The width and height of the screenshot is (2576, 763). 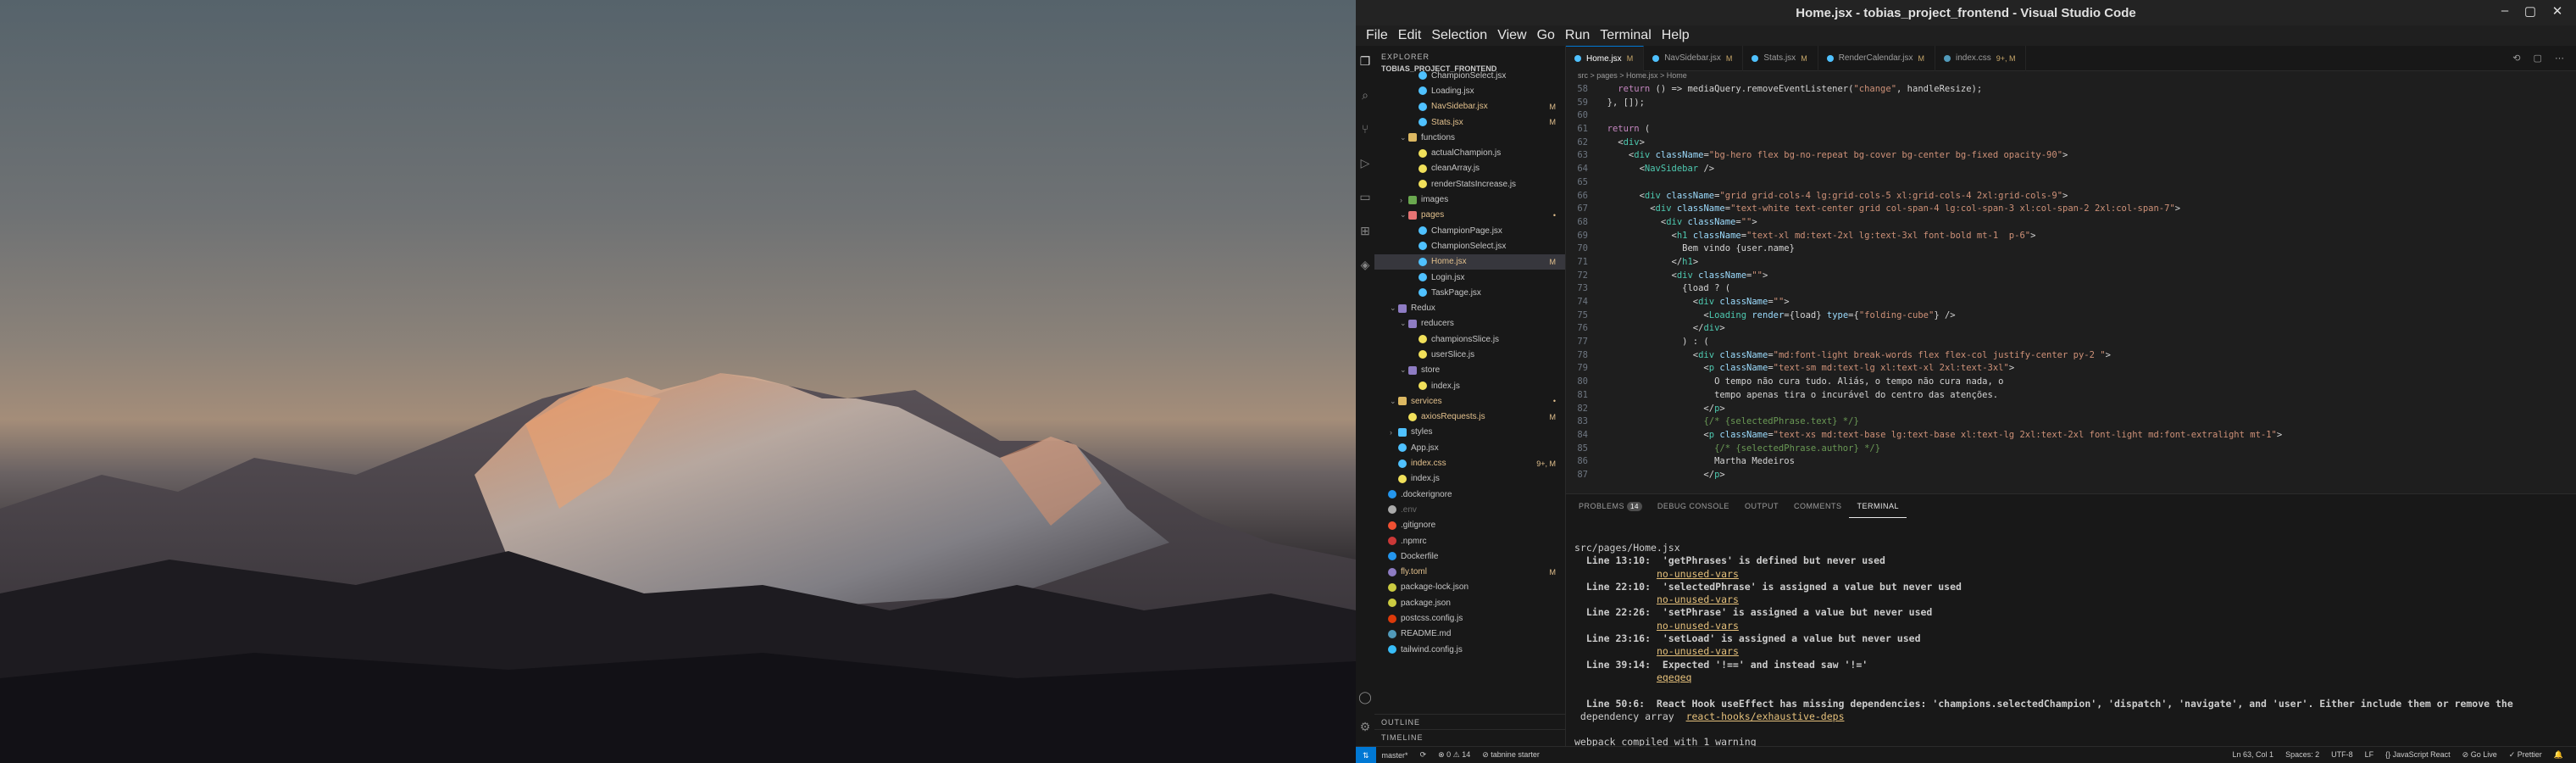 What do you see at coordinates (1469, 525) in the screenshot?
I see `tree-file: .gitignore` at bounding box center [1469, 525].